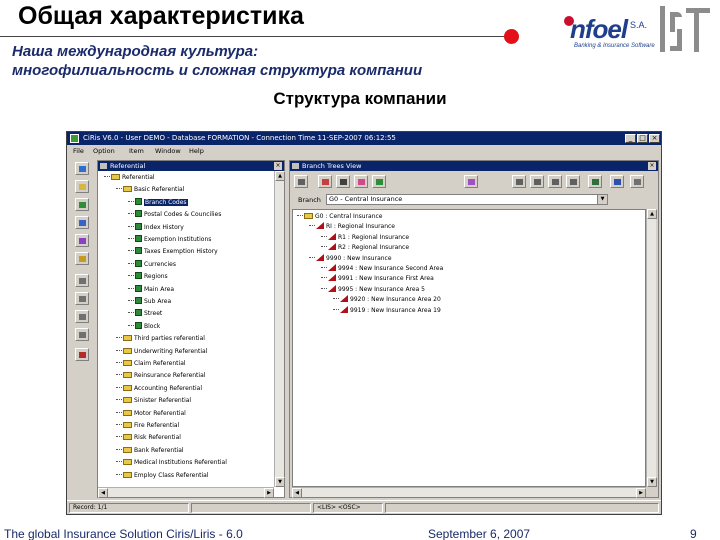 This screenshot has height=540, width=720. Describe the element at coordinates (150, 190) in the screenshot. I see `referential-tree-item: Basic Referential` at that location.